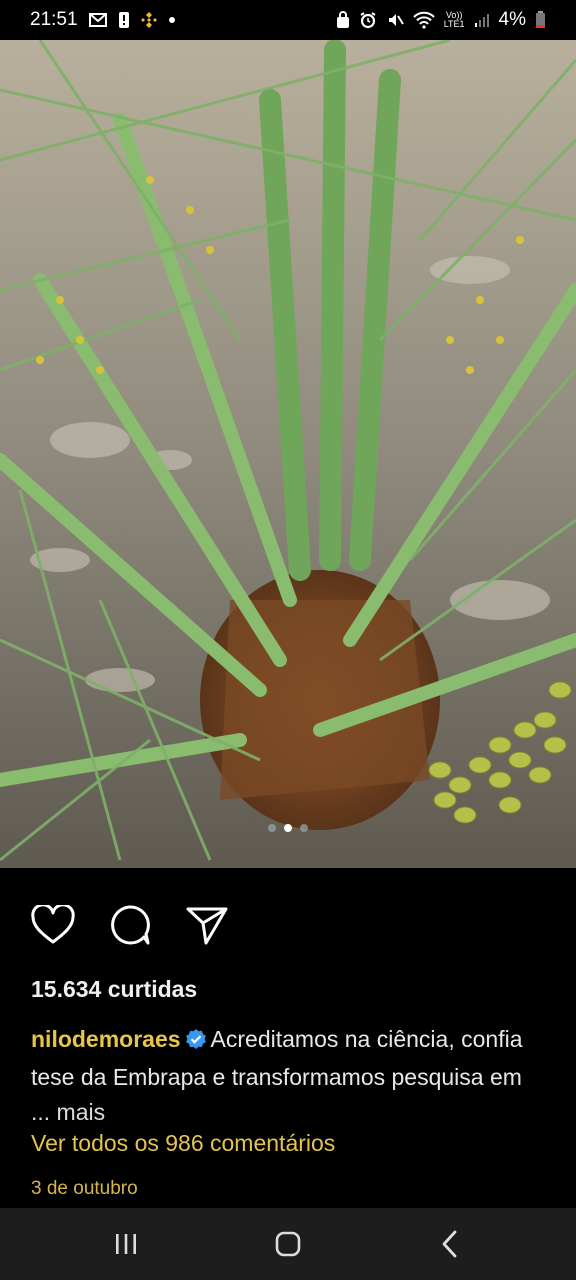 This screenshot has height=1280, width=576. I want to click on status-time: 21:51, so click(54, 19).